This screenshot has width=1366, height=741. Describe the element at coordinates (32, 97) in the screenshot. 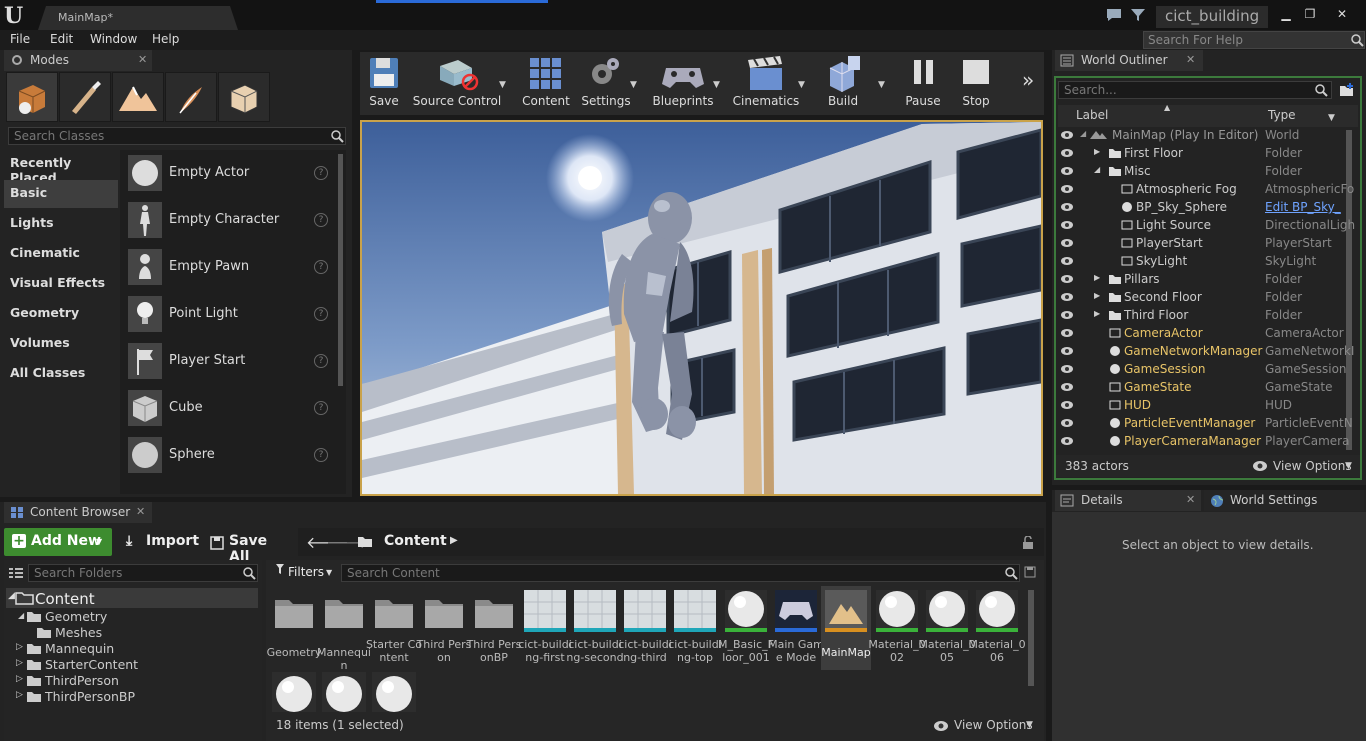

I see `place-mode-button` at that location.